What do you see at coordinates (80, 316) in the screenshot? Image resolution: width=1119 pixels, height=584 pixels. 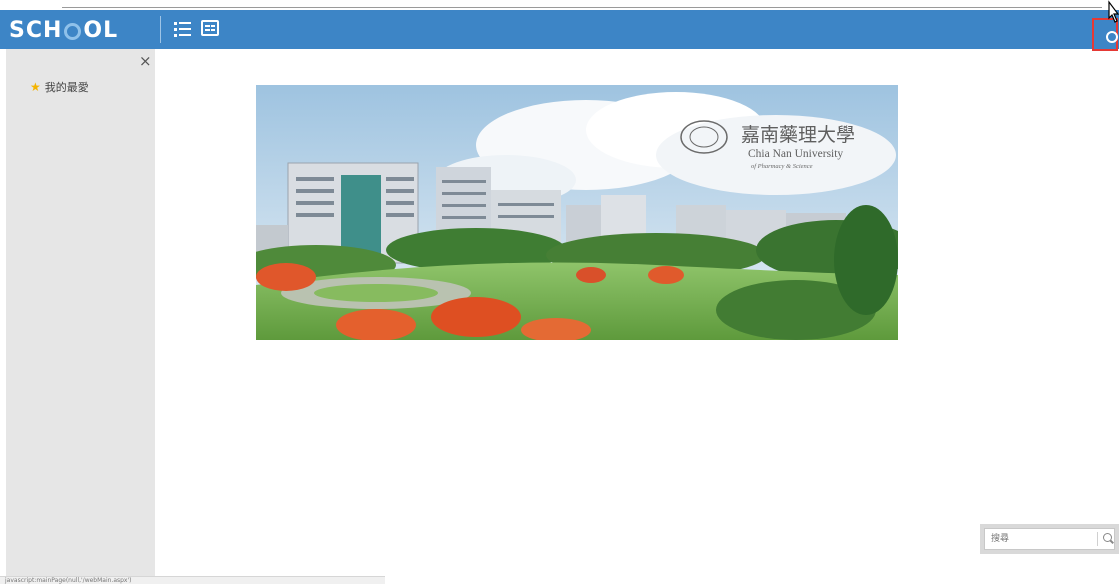 I see `sidebar-panel: × ★ 我的最愛` at bounding box center [80, 316].